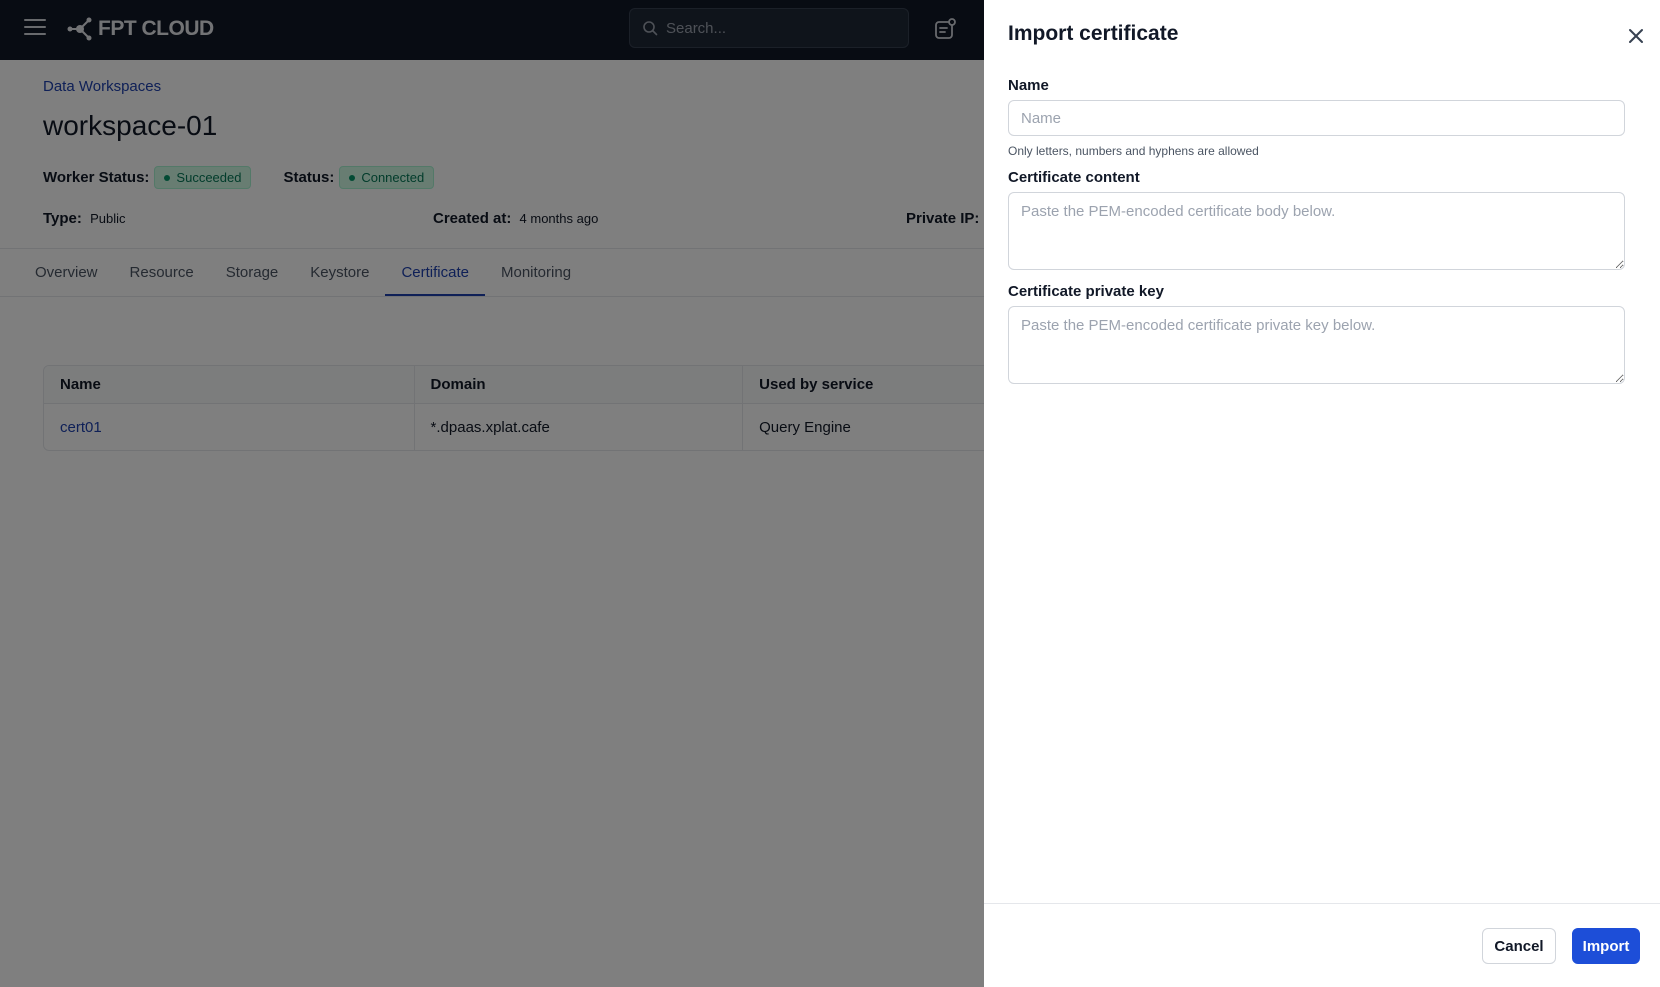  Describe the element at coordinates (1316, 231) in the screenshot. I see `certificate-content-textarea` at that location.